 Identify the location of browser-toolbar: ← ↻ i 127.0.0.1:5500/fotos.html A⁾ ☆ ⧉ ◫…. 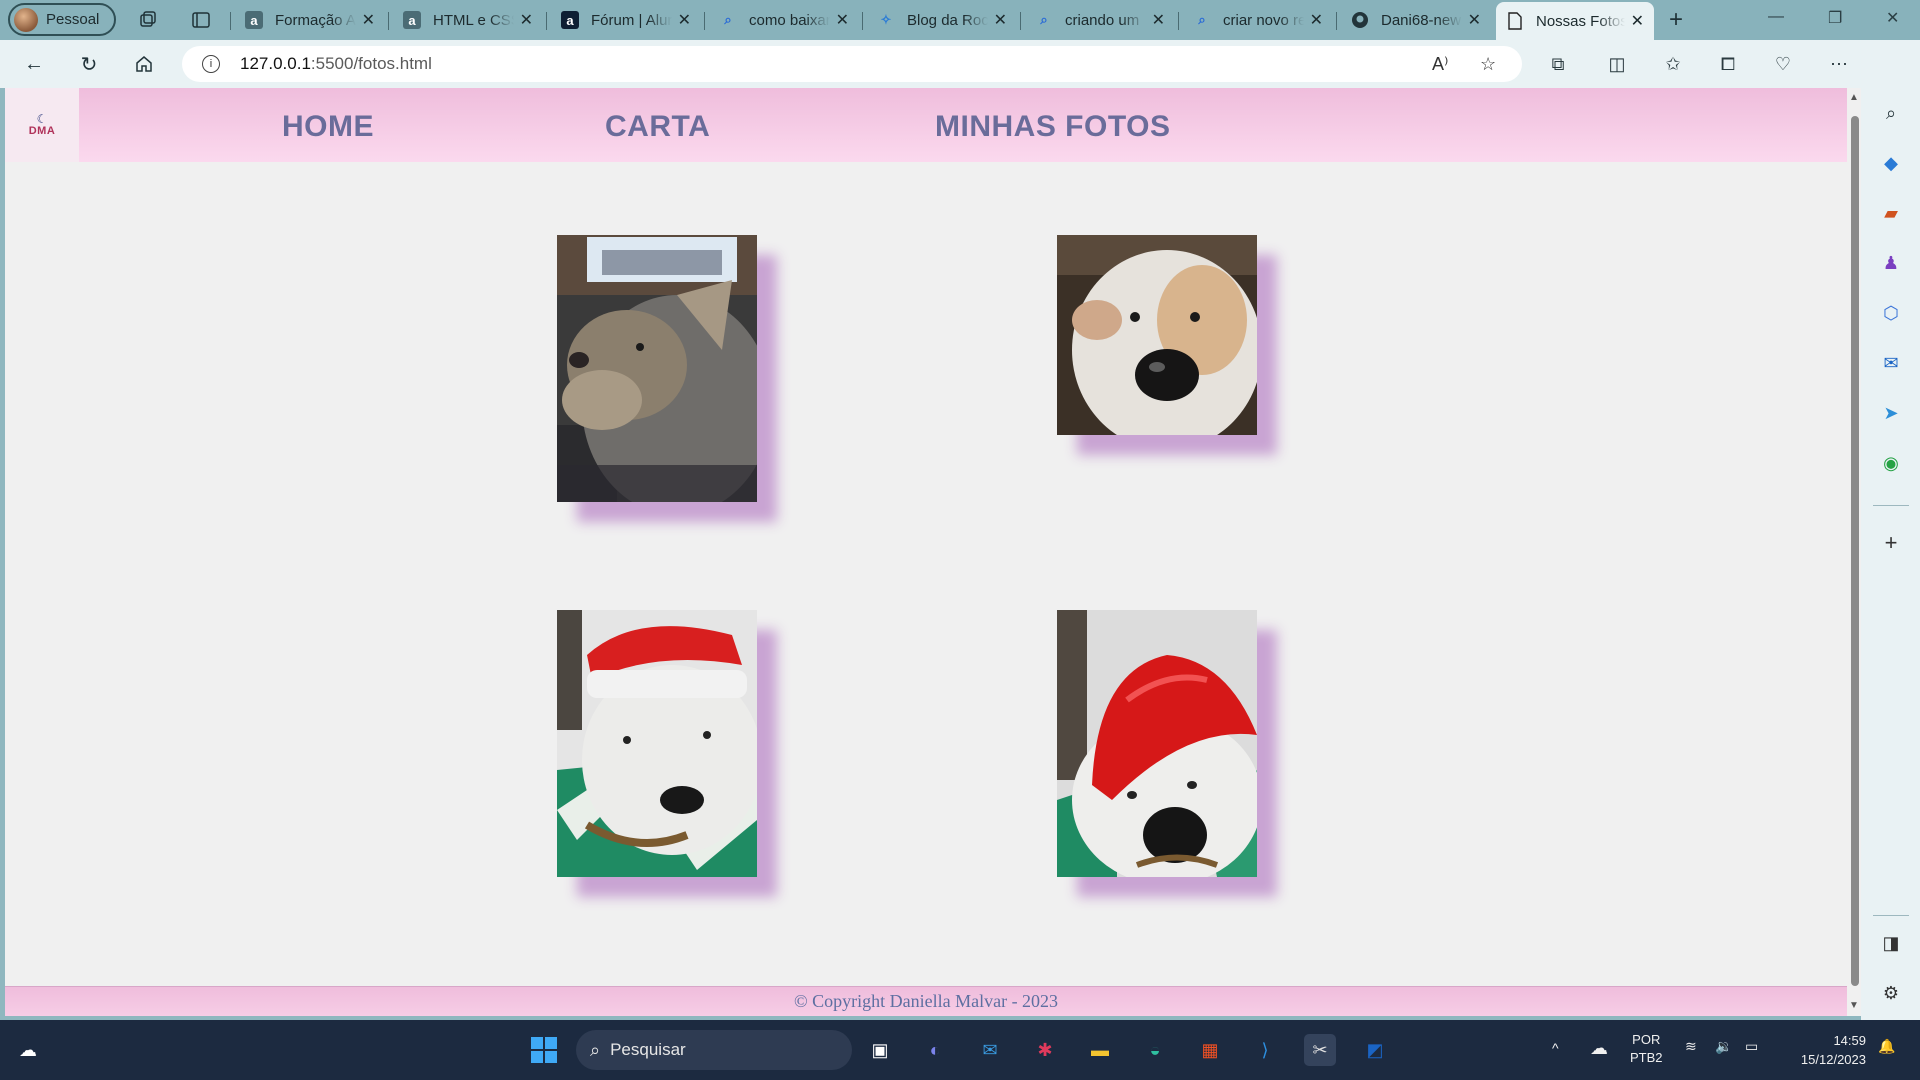
(960, 64).